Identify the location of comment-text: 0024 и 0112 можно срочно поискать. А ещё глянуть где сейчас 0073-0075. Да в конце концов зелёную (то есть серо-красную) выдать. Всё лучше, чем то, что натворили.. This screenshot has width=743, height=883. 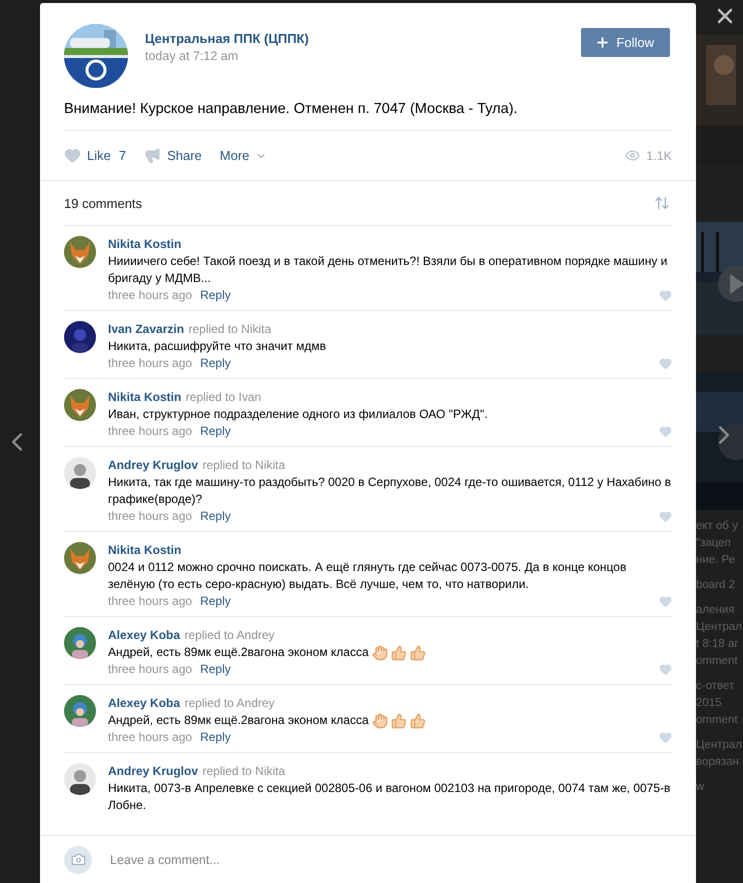
(368, 576).